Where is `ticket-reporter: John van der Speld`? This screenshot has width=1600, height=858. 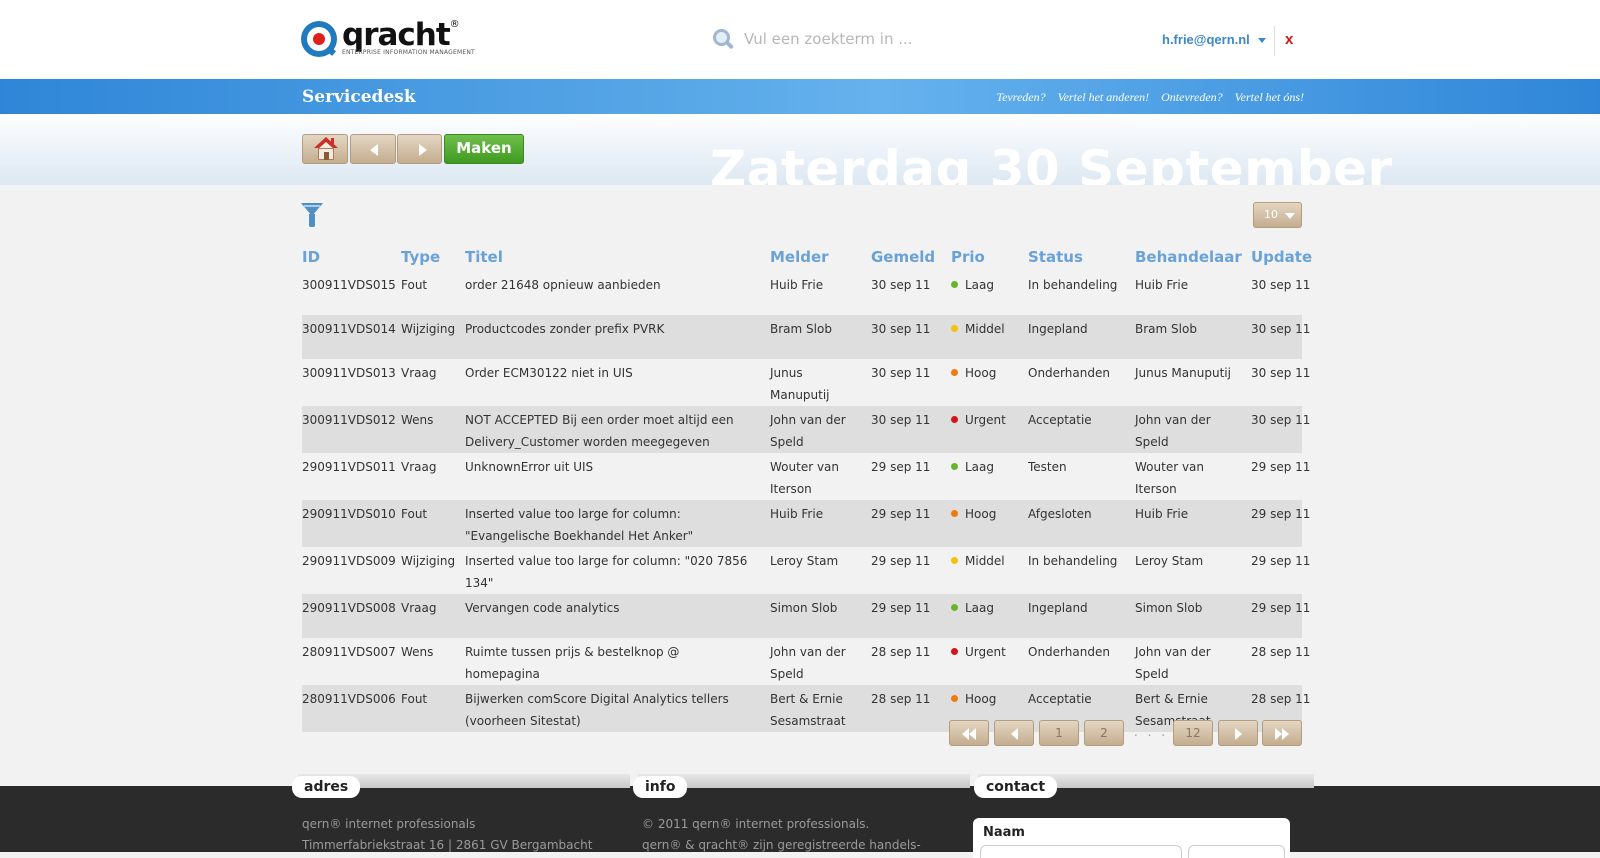
ticket-reporter: John van der Speld is located at coordinates (808, 663).